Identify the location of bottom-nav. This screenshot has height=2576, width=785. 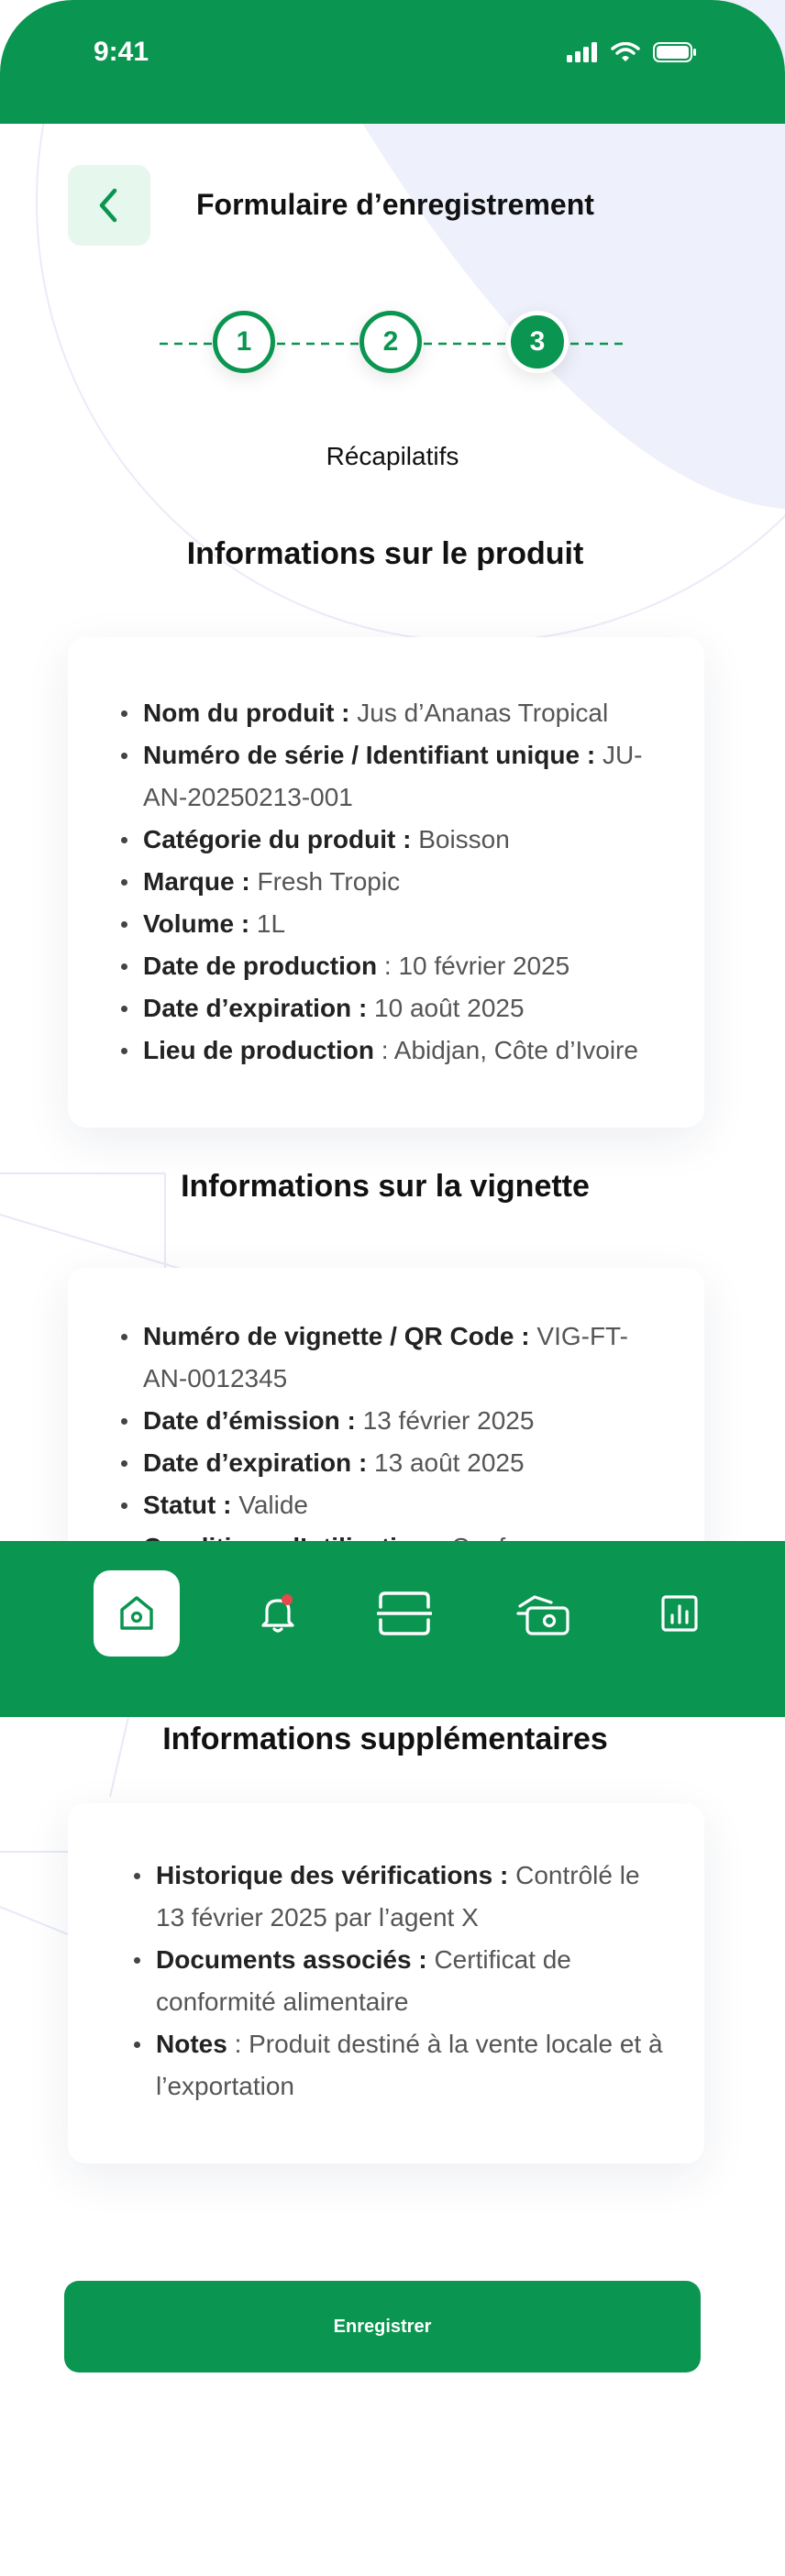
(392, 1629).